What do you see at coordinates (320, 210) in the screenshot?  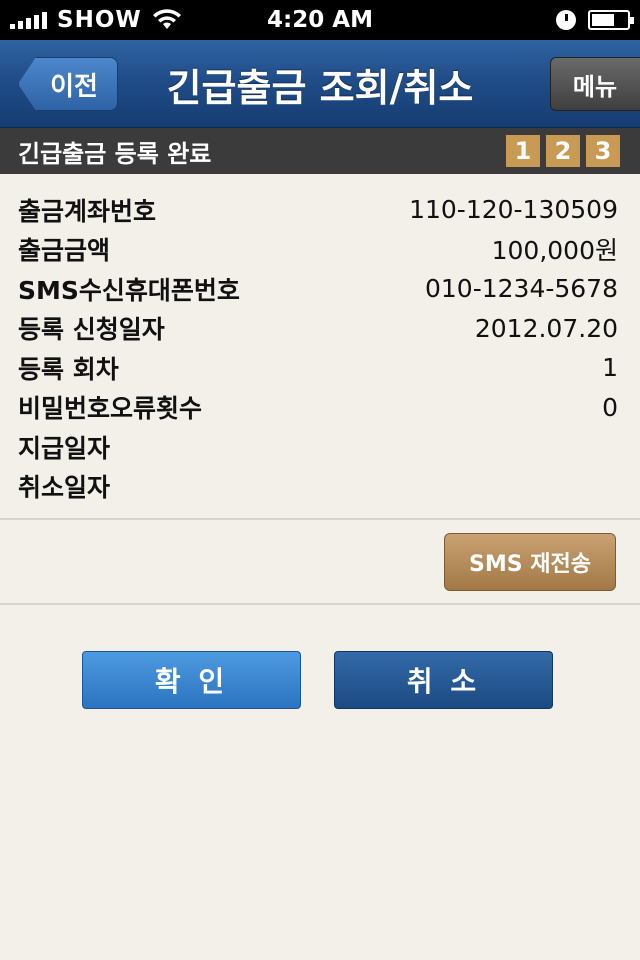 I see `info-row-withdraw-account: 출금계좌번호 110-120-130509` at bounding box center [320, 210].